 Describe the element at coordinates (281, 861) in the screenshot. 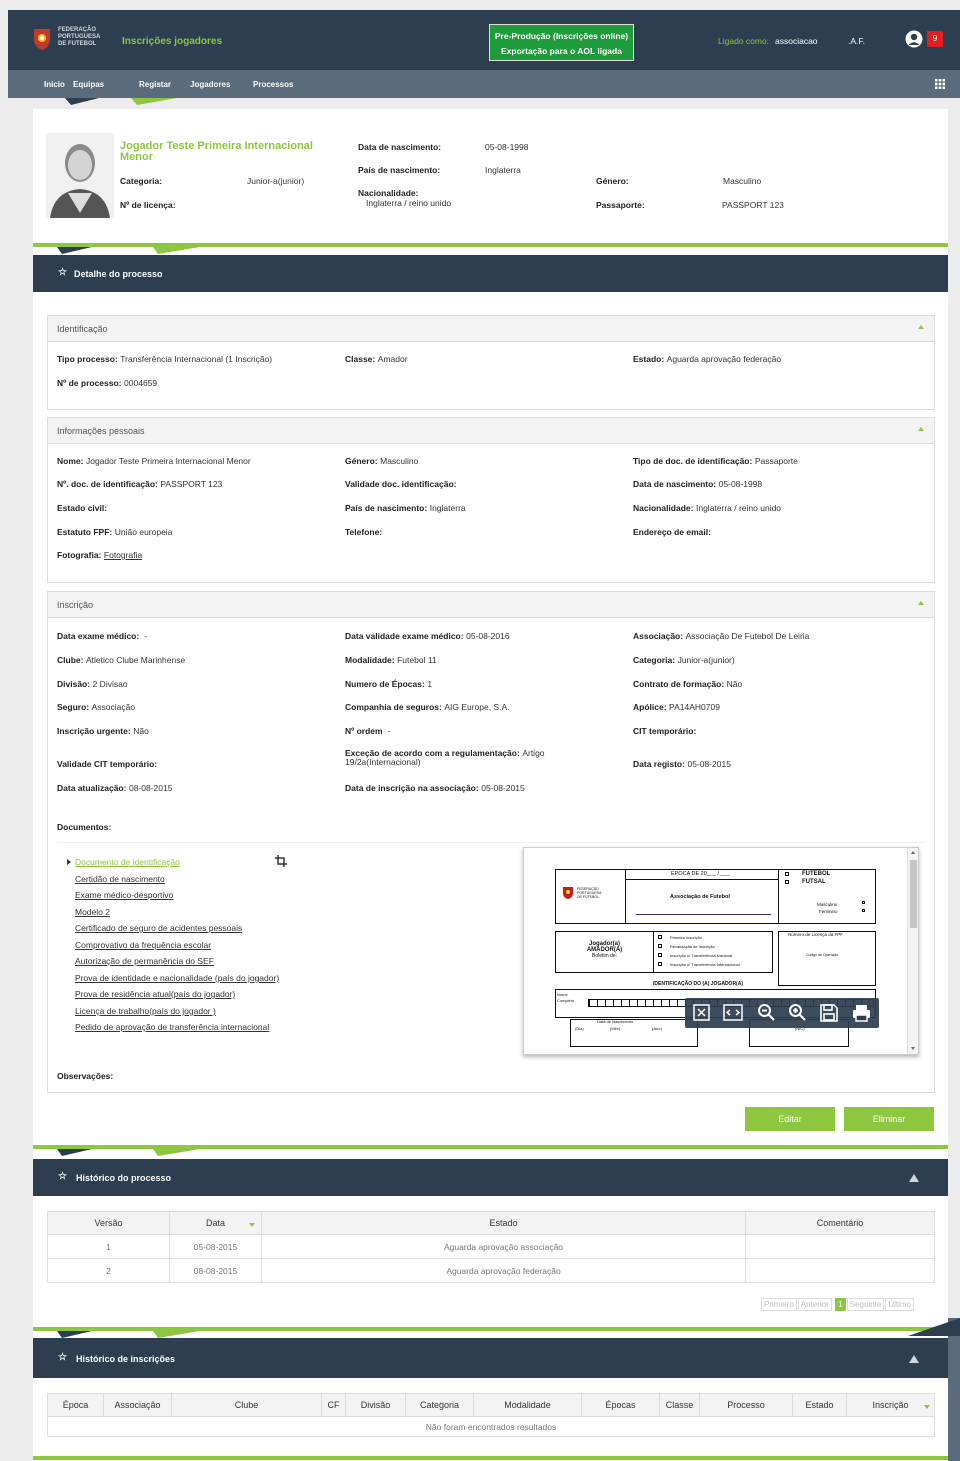

I see `crop-icon` at that location.